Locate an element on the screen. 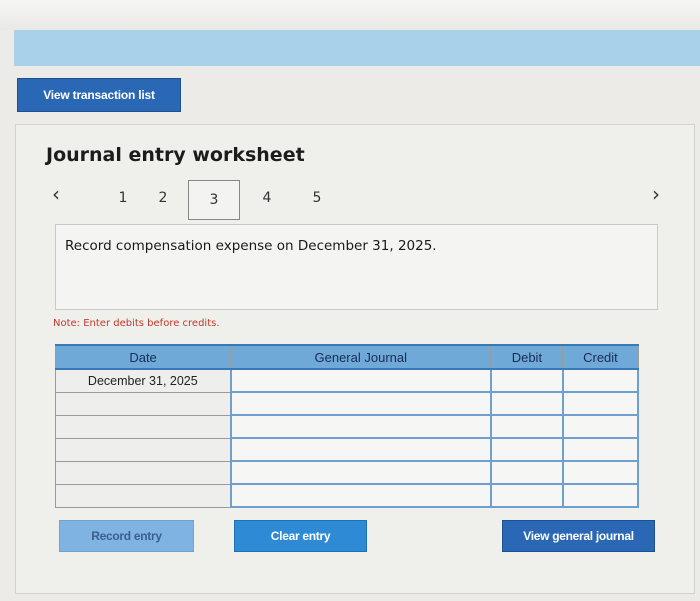  page-tab-2: 2 is located at coordinates (163, 198).